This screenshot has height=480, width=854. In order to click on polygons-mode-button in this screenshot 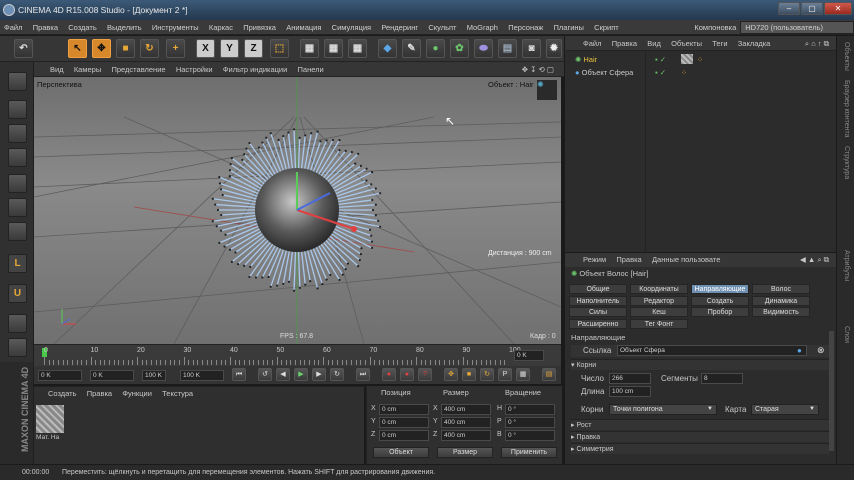, I will do `click(17, 231)`.